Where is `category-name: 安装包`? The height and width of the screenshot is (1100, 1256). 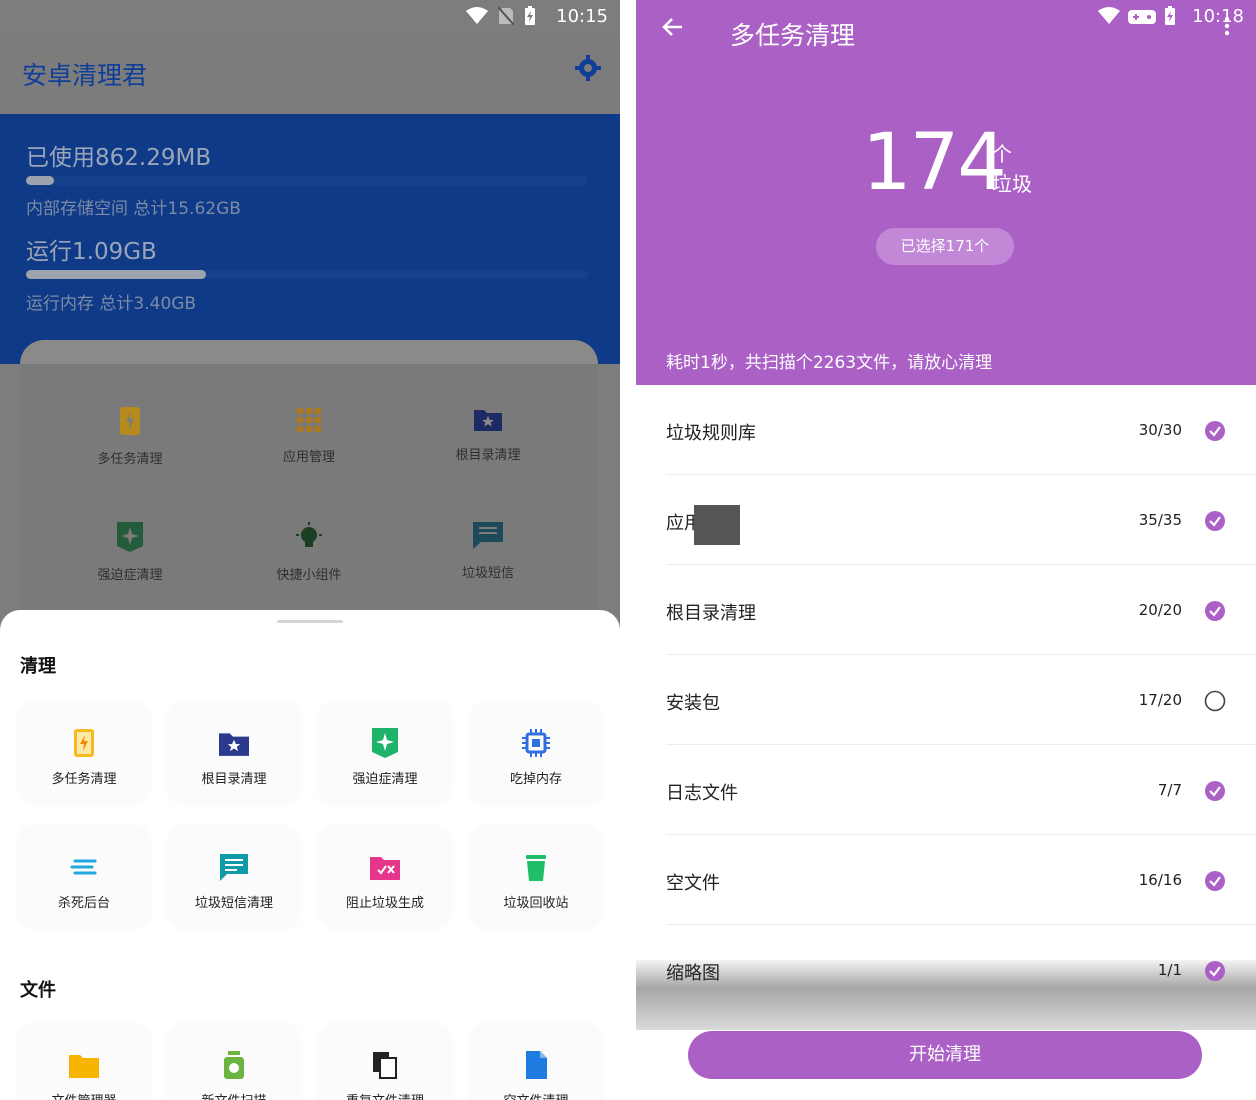 category-name: 安装包 is located at coordinates (693, 703).